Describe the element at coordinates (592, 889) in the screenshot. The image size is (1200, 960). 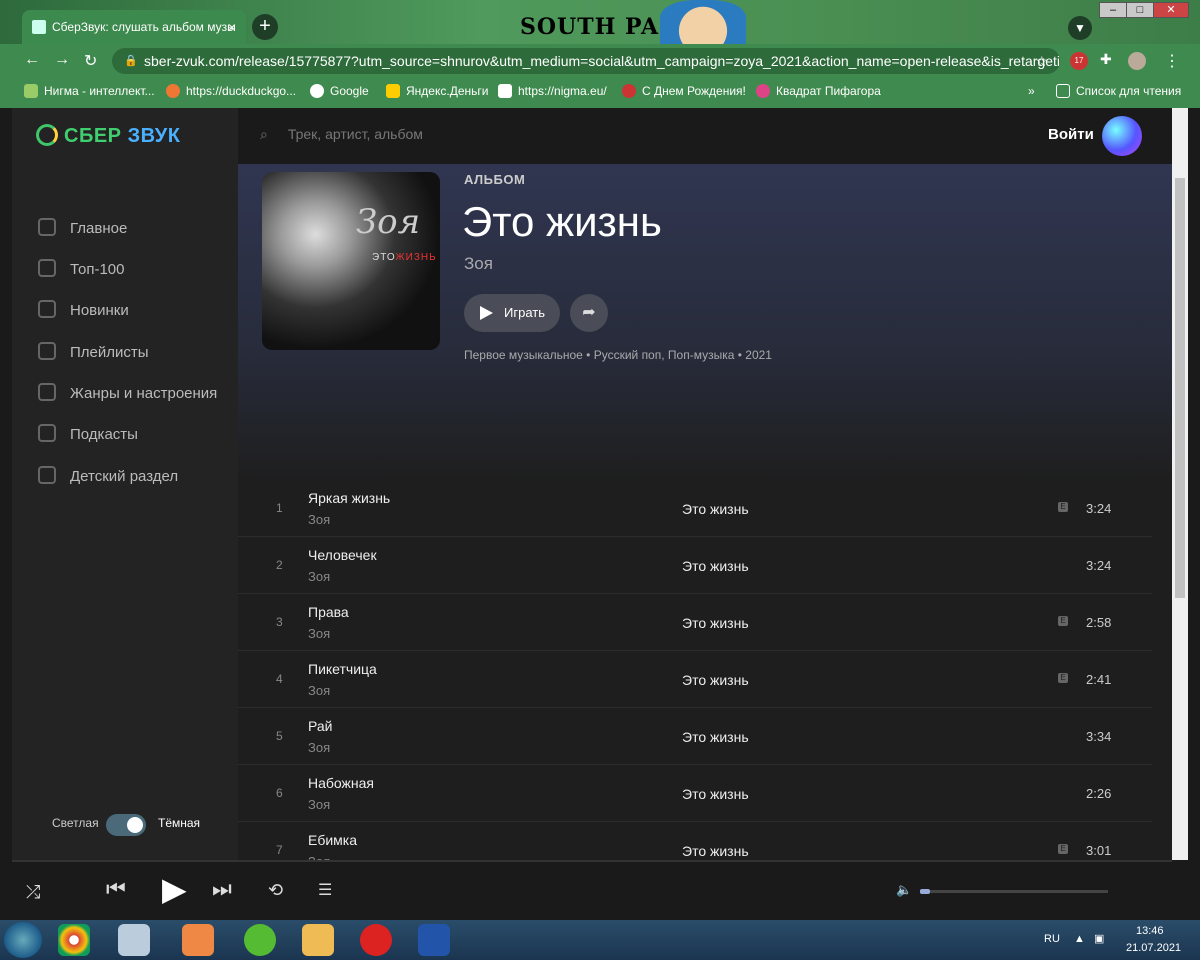
I see `player-bar: ⤮ ⏮ ▶ ⏭ ⟲ ☰ 🔈` at that location.